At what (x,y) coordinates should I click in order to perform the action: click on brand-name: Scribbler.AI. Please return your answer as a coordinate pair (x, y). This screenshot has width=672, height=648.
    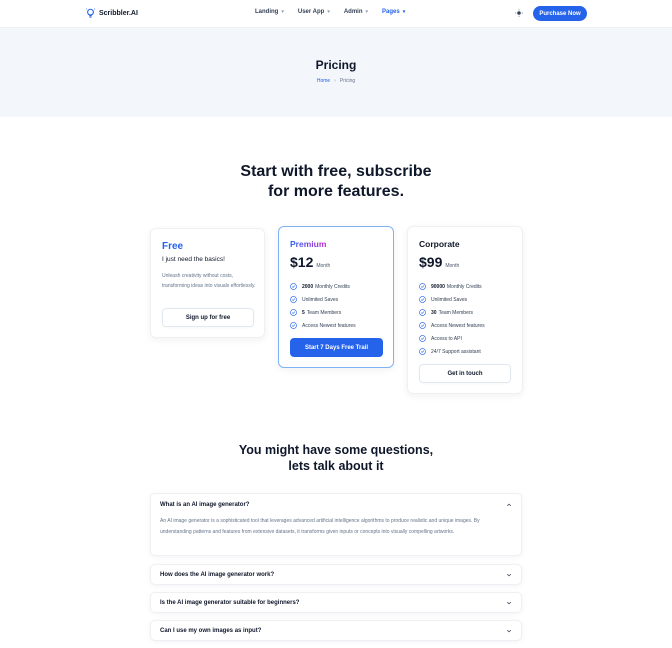
    Looking at the image, I should click on (118, 13).